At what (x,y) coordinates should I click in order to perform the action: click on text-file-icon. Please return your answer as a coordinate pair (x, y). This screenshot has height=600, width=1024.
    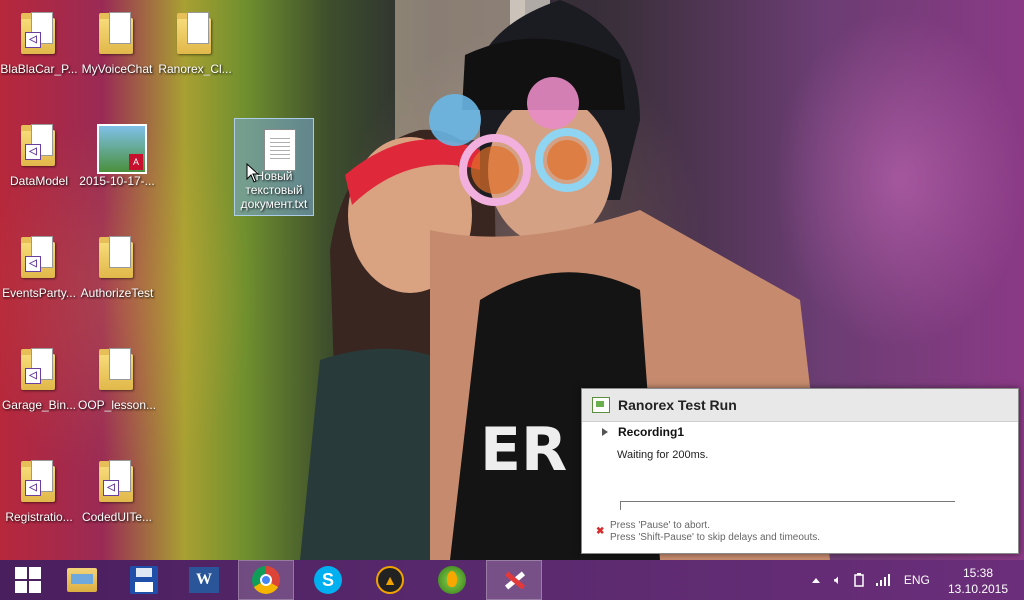
    Looking at the image, I should click on (275, 148).